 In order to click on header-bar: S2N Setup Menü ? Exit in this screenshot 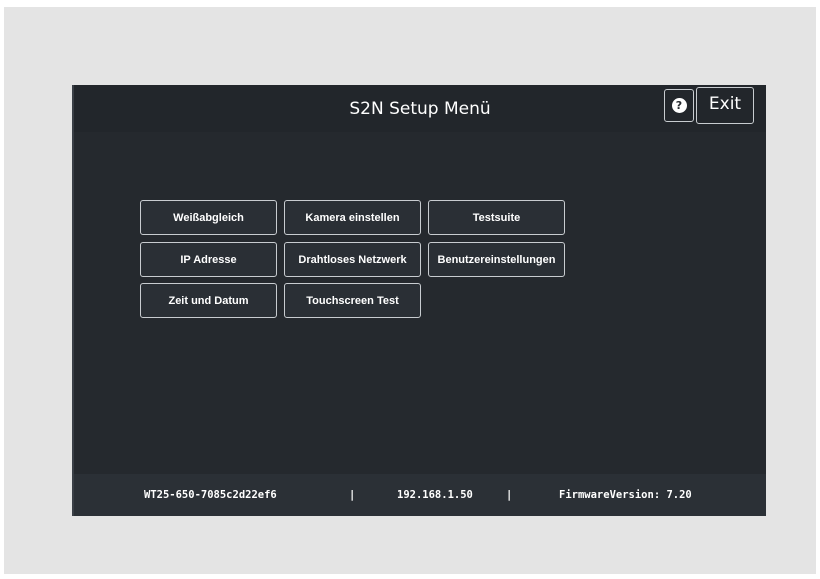, I will do `click(420, 108)`.